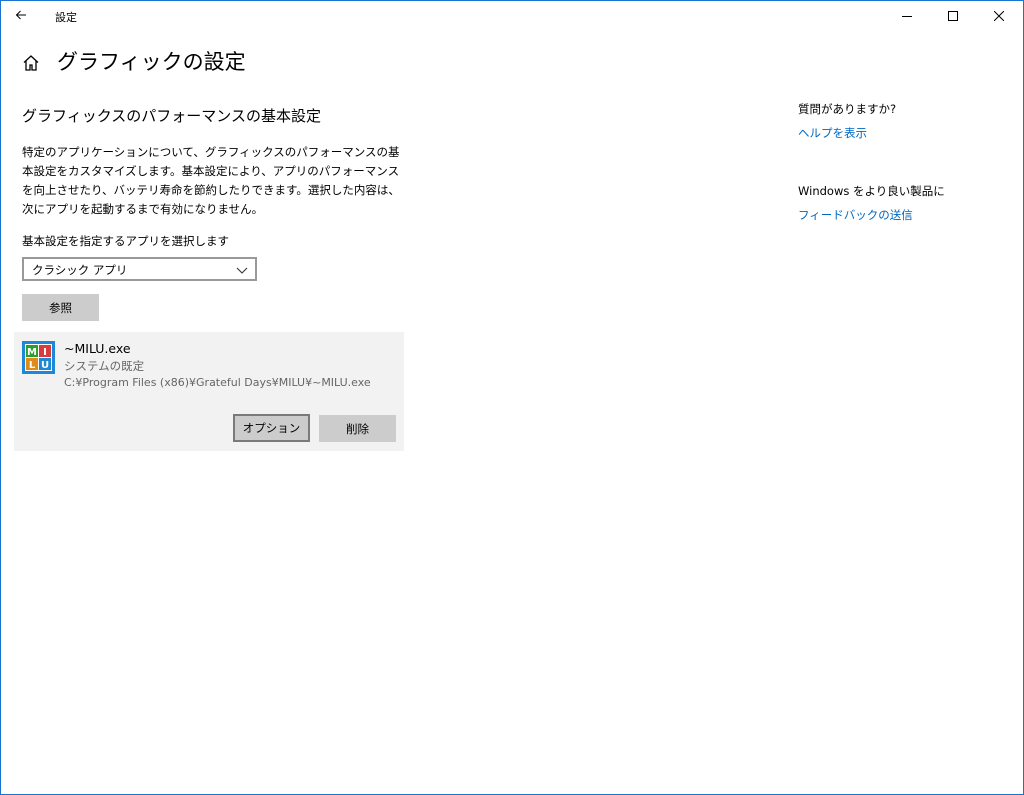 The height and width of the screenshot is (795, 1024). I want to click on window-title: 設定, so click(66, 17).